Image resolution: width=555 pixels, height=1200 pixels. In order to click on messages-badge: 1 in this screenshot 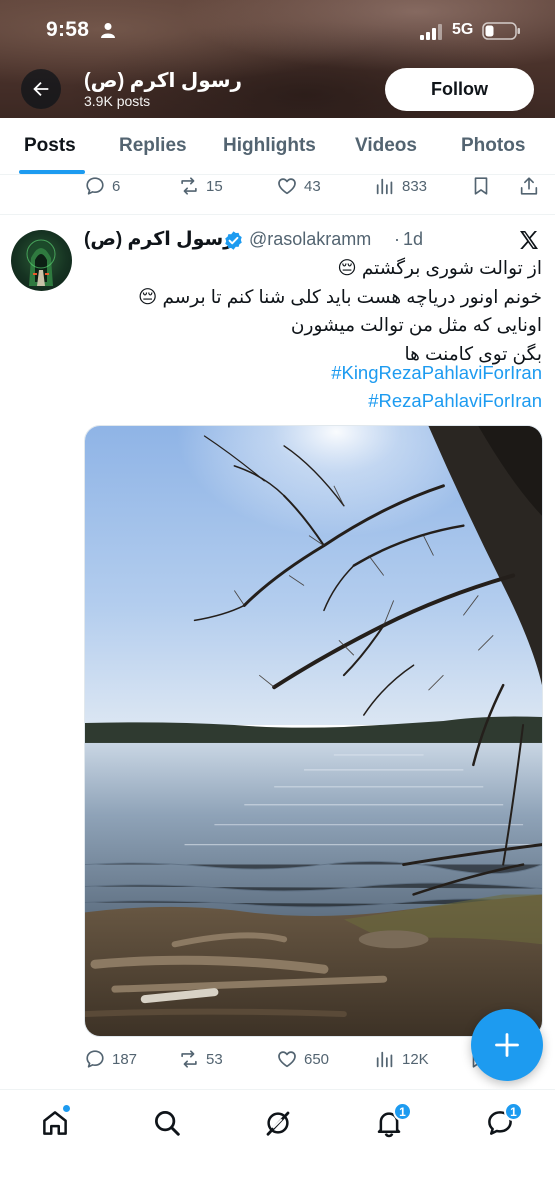, I will do `click(513, 1111)`.